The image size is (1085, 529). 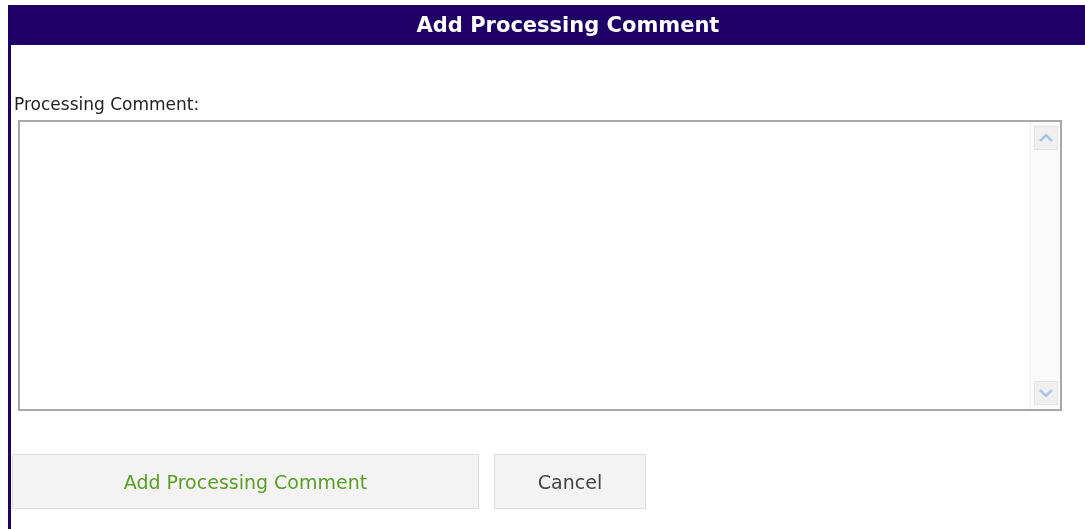 I want to click on scroll-down-icon, so click(x=1045, y=393).